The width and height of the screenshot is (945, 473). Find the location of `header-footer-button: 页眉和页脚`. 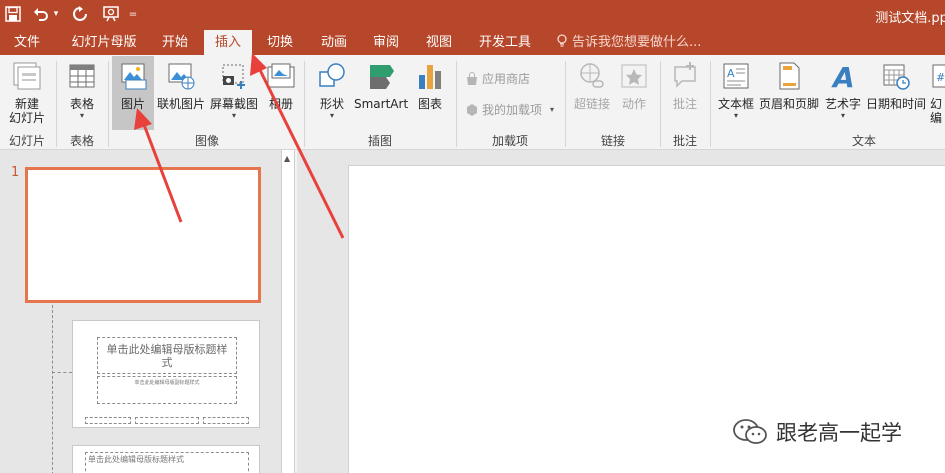

header-footer-button: 页眉和页脚 is located at coordinates (789, 94).